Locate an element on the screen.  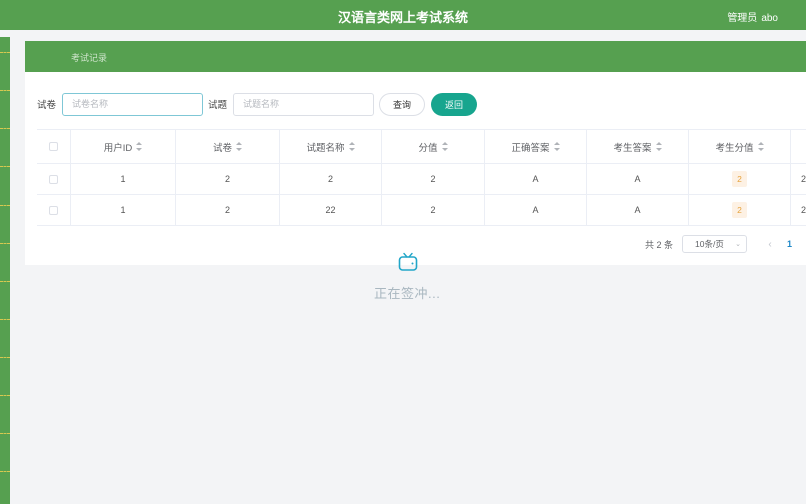
pagination: 共 2 条 10条/页 ⌄ ‹ 1 is located at coordinates (718, 244).